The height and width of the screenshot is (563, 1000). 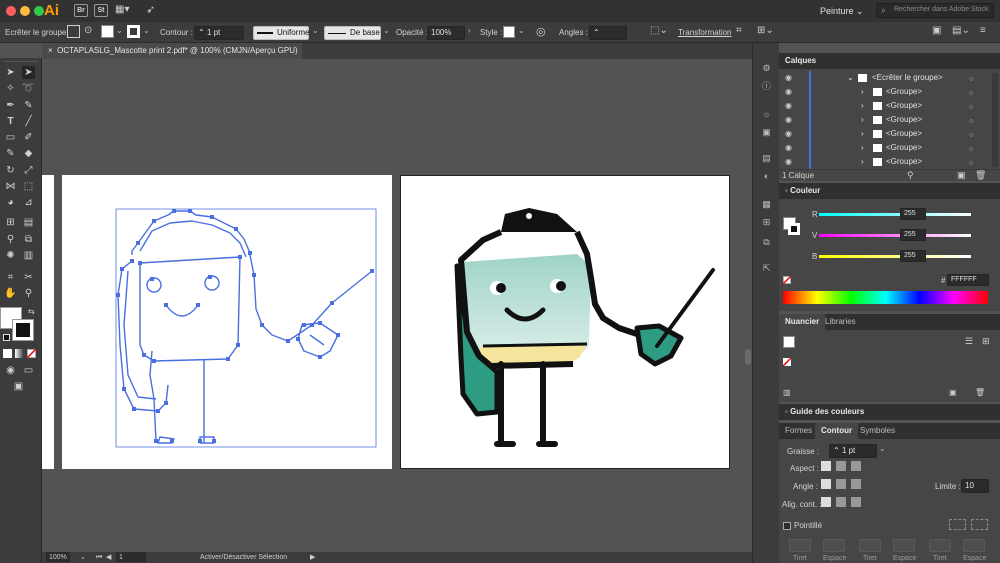 I want to click on draw-mode-icon: ◉, so click(x=10, y=370).